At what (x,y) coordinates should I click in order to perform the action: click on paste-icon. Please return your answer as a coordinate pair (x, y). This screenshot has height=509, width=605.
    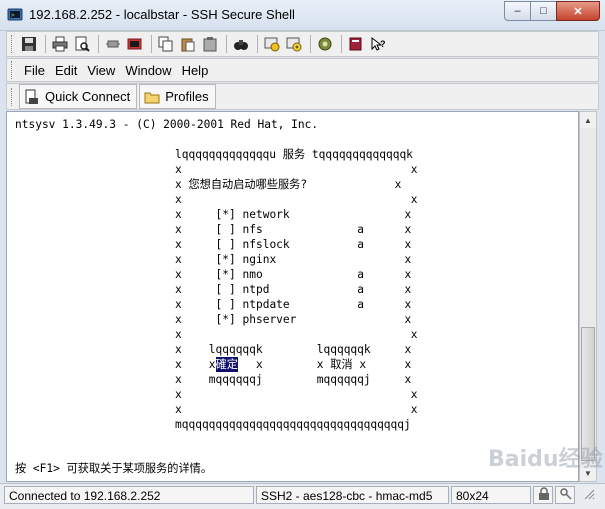
    Looking at the image, I should click on (188, 44).